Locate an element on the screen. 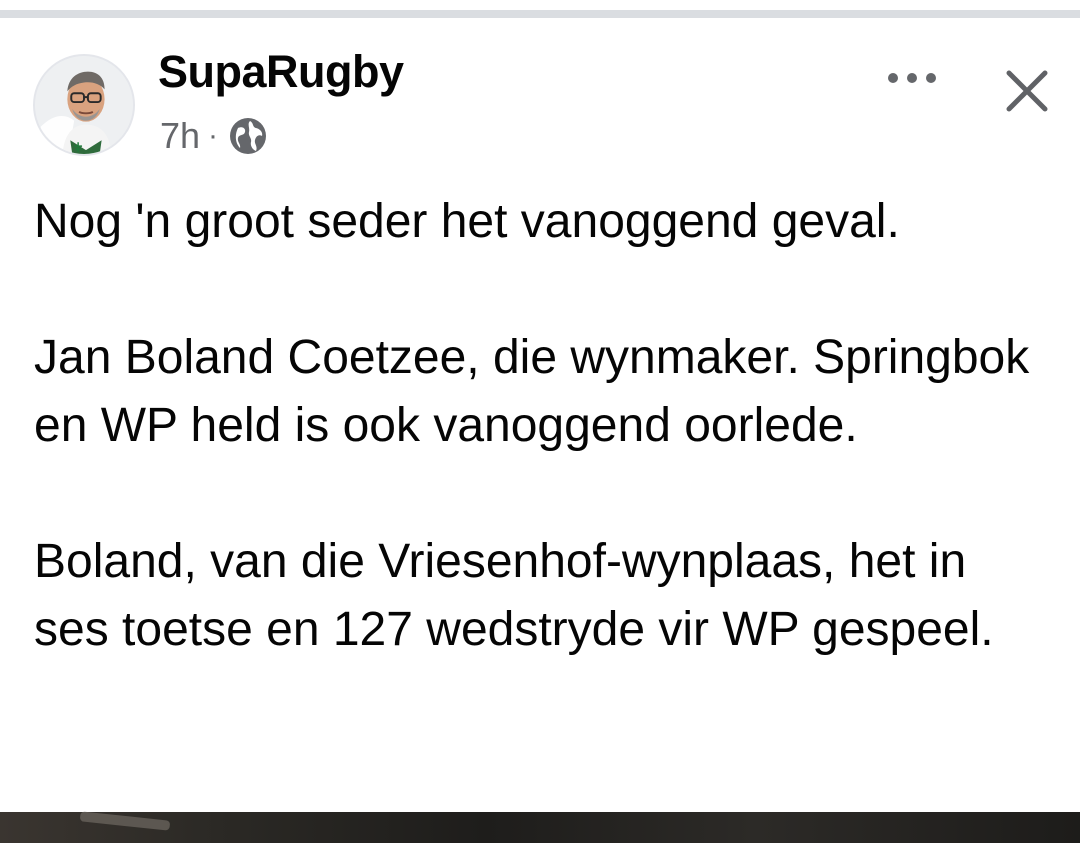  author-avatar is located at coordinates (84, 105).